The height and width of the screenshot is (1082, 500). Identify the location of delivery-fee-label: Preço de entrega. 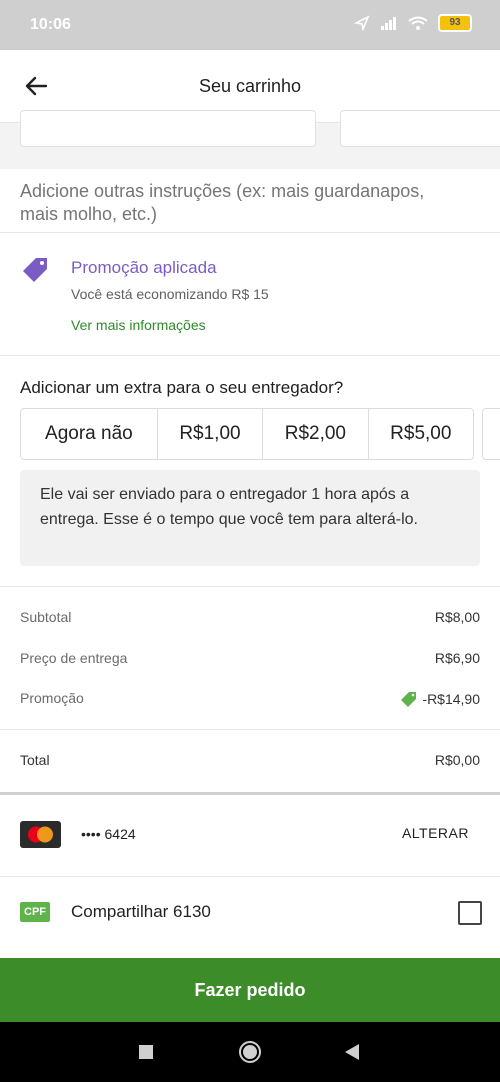
(74, 658).